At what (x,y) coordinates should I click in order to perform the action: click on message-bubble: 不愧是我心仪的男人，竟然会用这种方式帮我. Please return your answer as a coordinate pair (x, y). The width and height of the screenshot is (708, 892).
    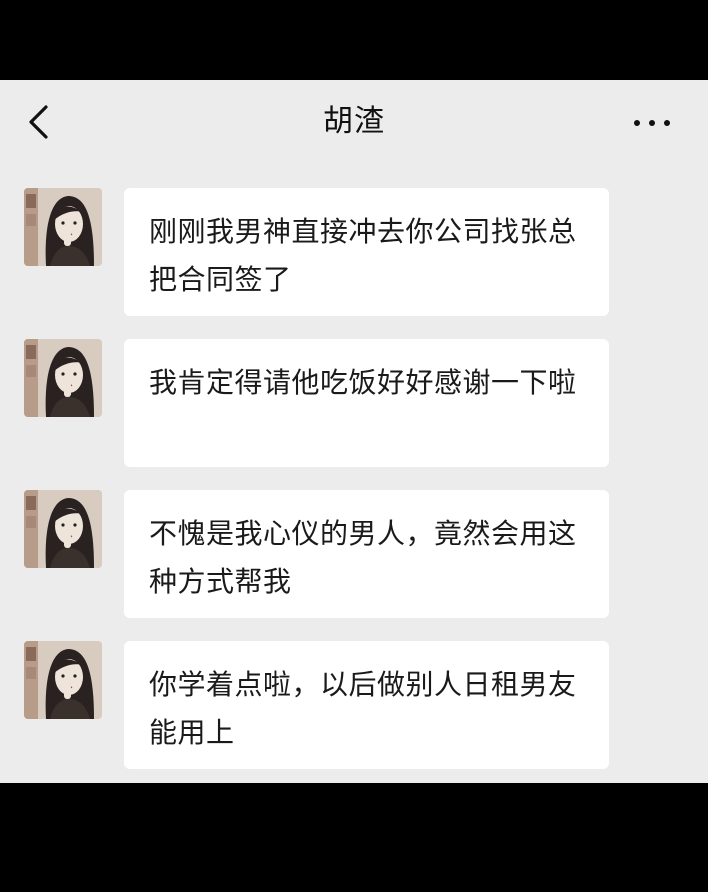
    Looking at the image, I should click on (366, 554).